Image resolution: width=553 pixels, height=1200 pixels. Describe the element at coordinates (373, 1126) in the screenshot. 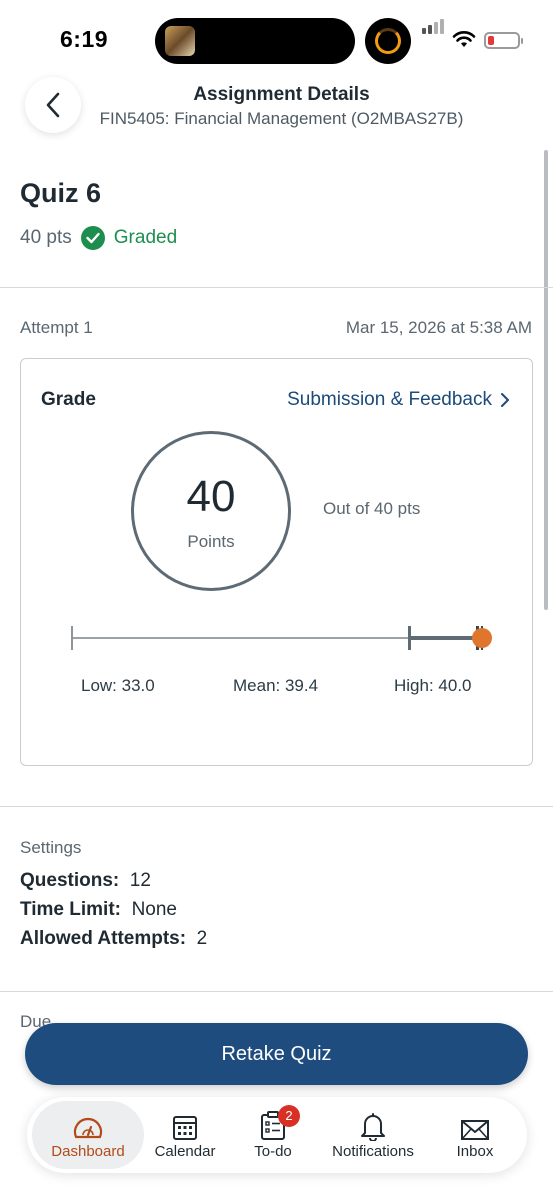

I see `bell-icon` at that location.